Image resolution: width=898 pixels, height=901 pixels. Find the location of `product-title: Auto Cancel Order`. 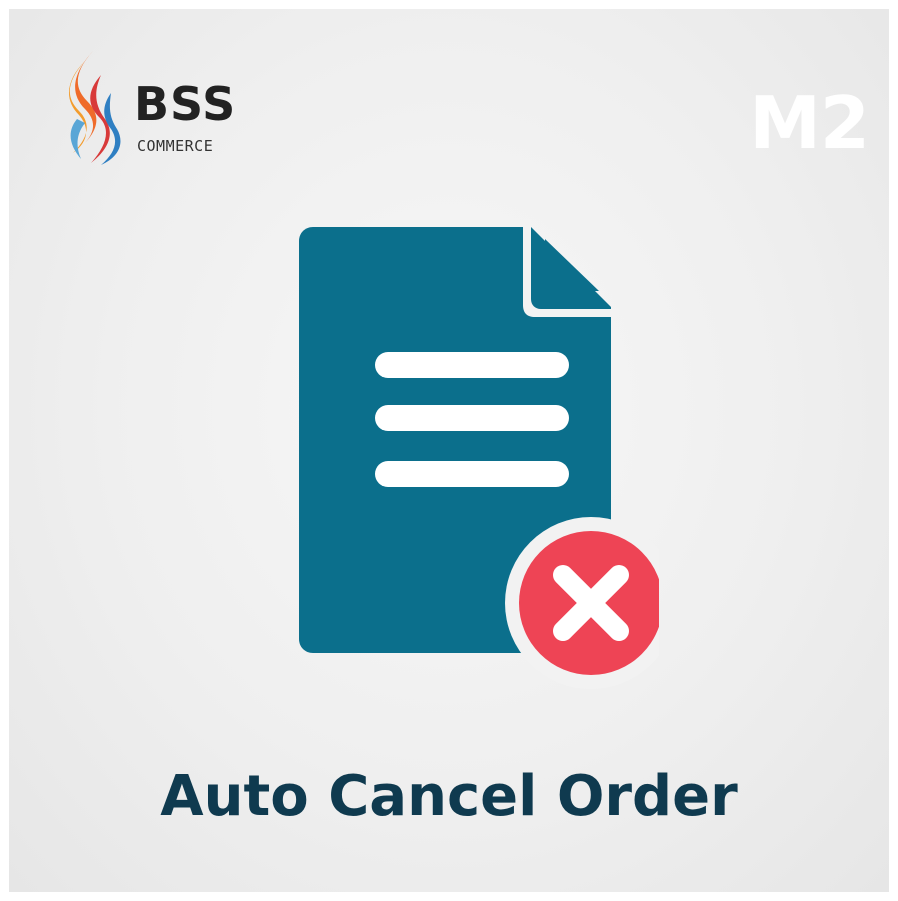

product-title: Auto Cancel Order is located at coordinates (449, 796).